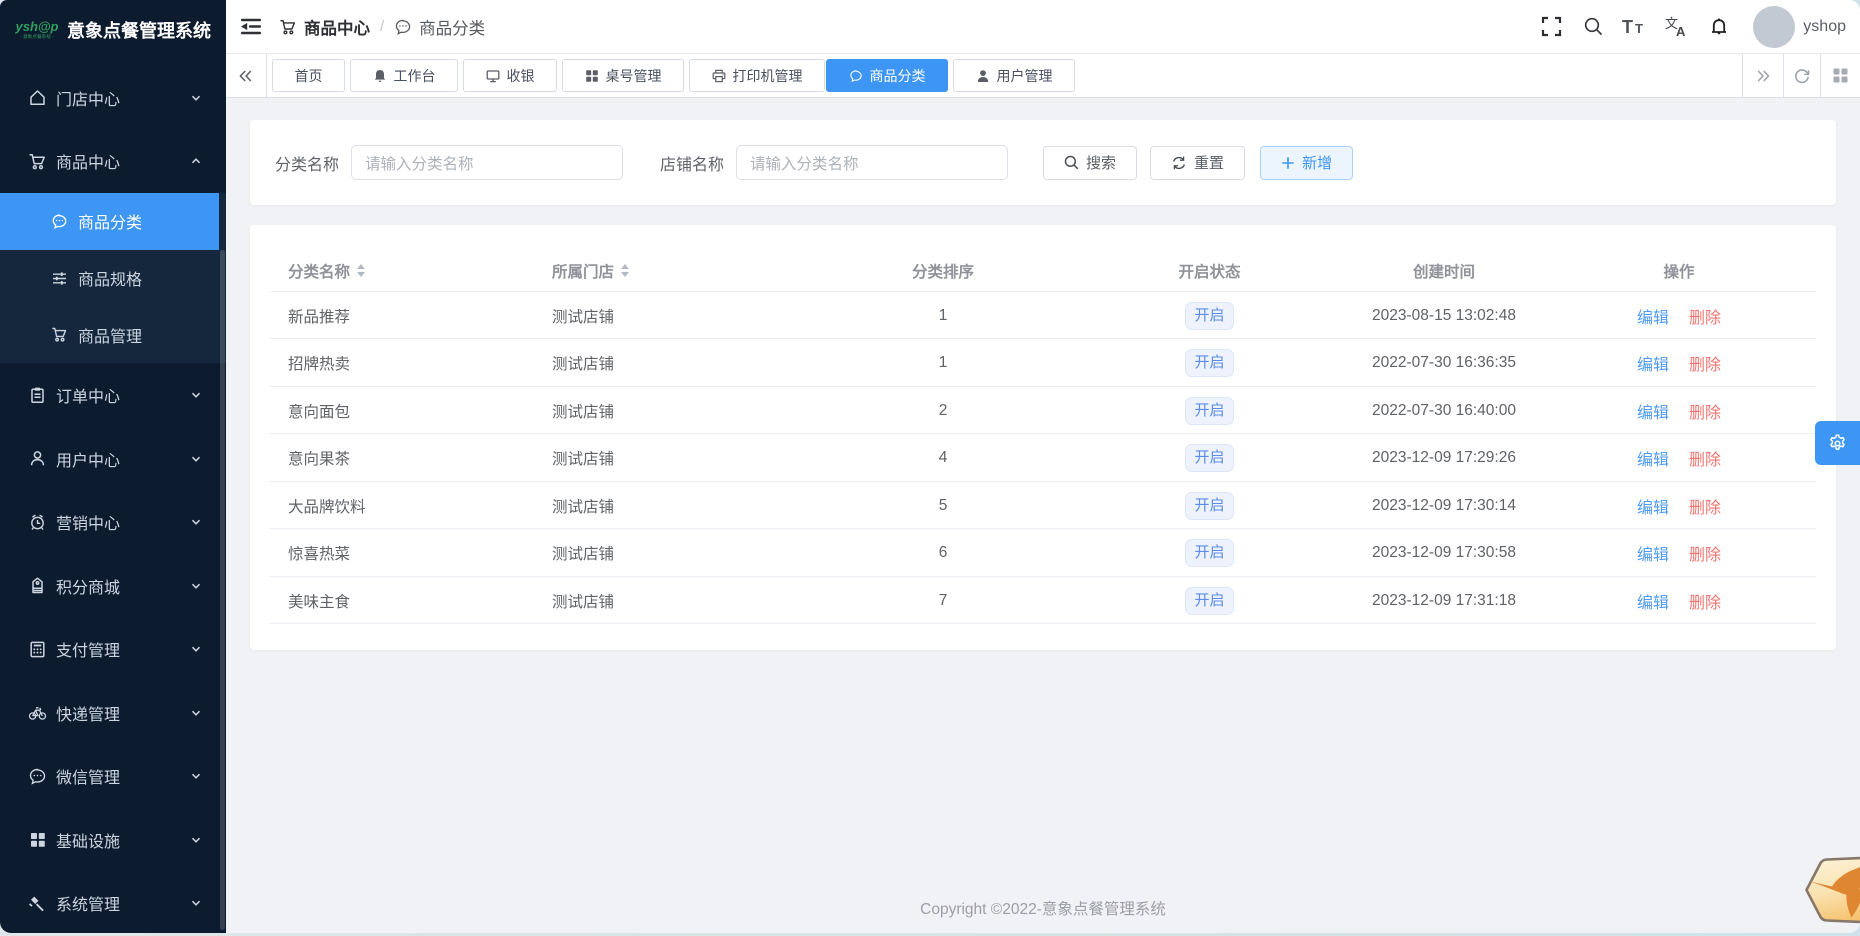  I want to click on svg-text: A, so click(1681, 31).